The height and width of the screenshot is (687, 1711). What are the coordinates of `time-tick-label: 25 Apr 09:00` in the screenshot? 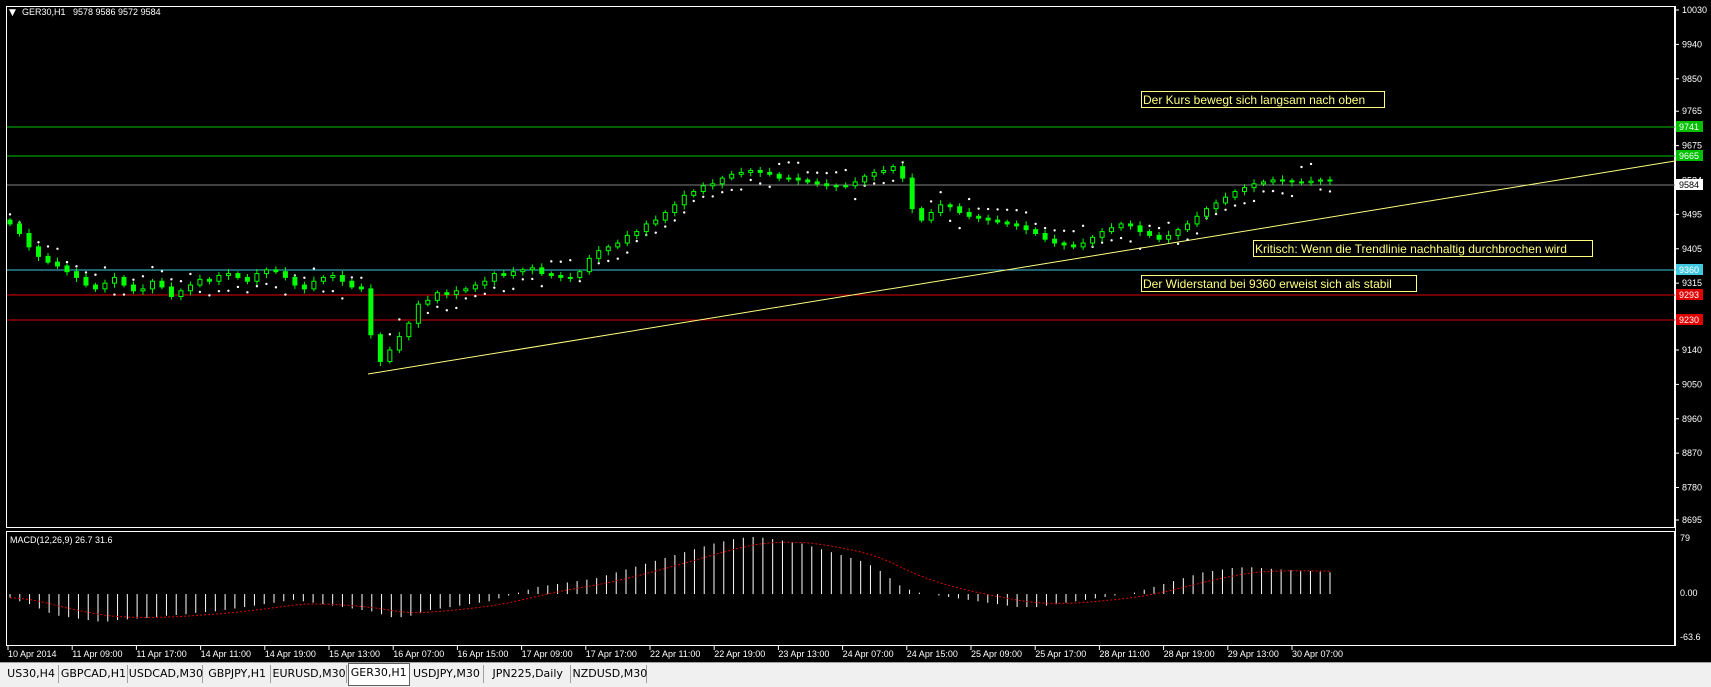 It's located at (996, 654).